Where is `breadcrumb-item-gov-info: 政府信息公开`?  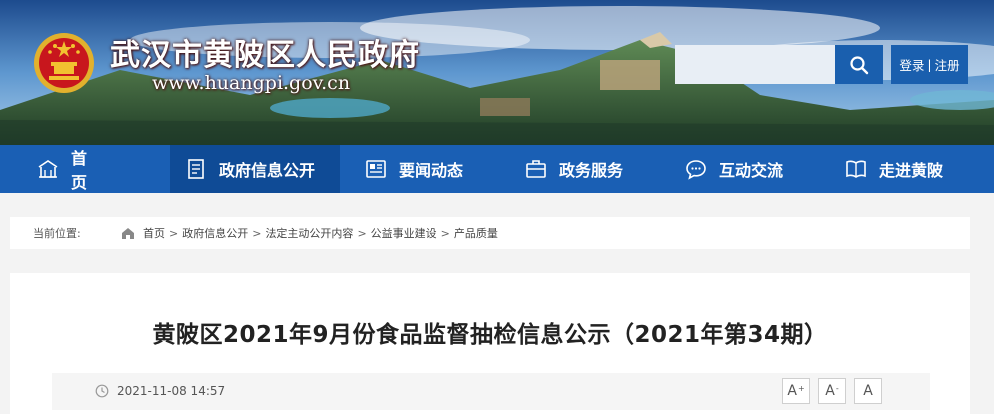 breadcrumb-item-gov-info: 政府信息公开 is located at coordinates (215, 233).